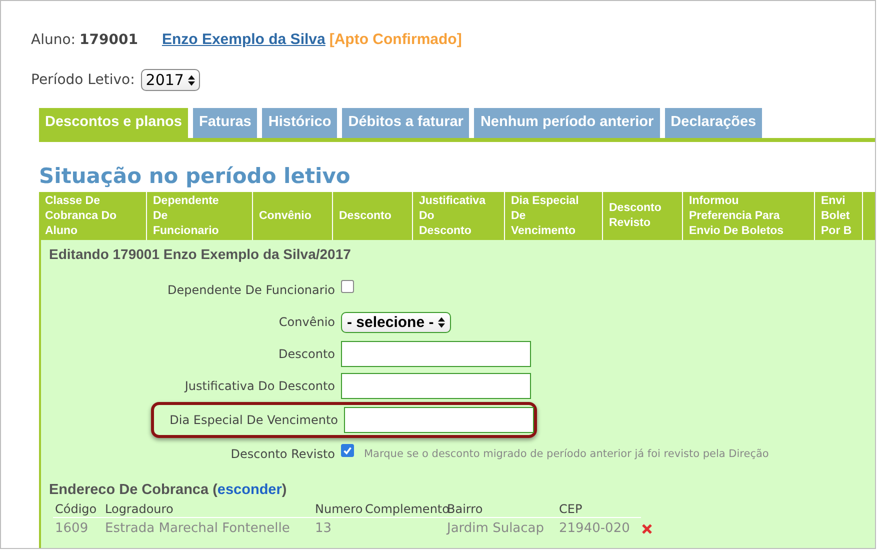 The height and width of the screenshot is (551, 882). I want to click on tab: Descontos e planos, so click(113, 123).